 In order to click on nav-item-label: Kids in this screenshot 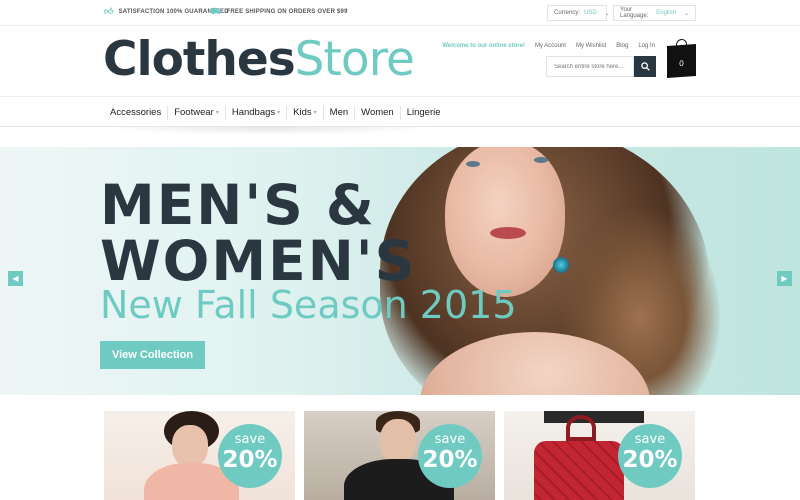, I will do `click(302, 112)`.